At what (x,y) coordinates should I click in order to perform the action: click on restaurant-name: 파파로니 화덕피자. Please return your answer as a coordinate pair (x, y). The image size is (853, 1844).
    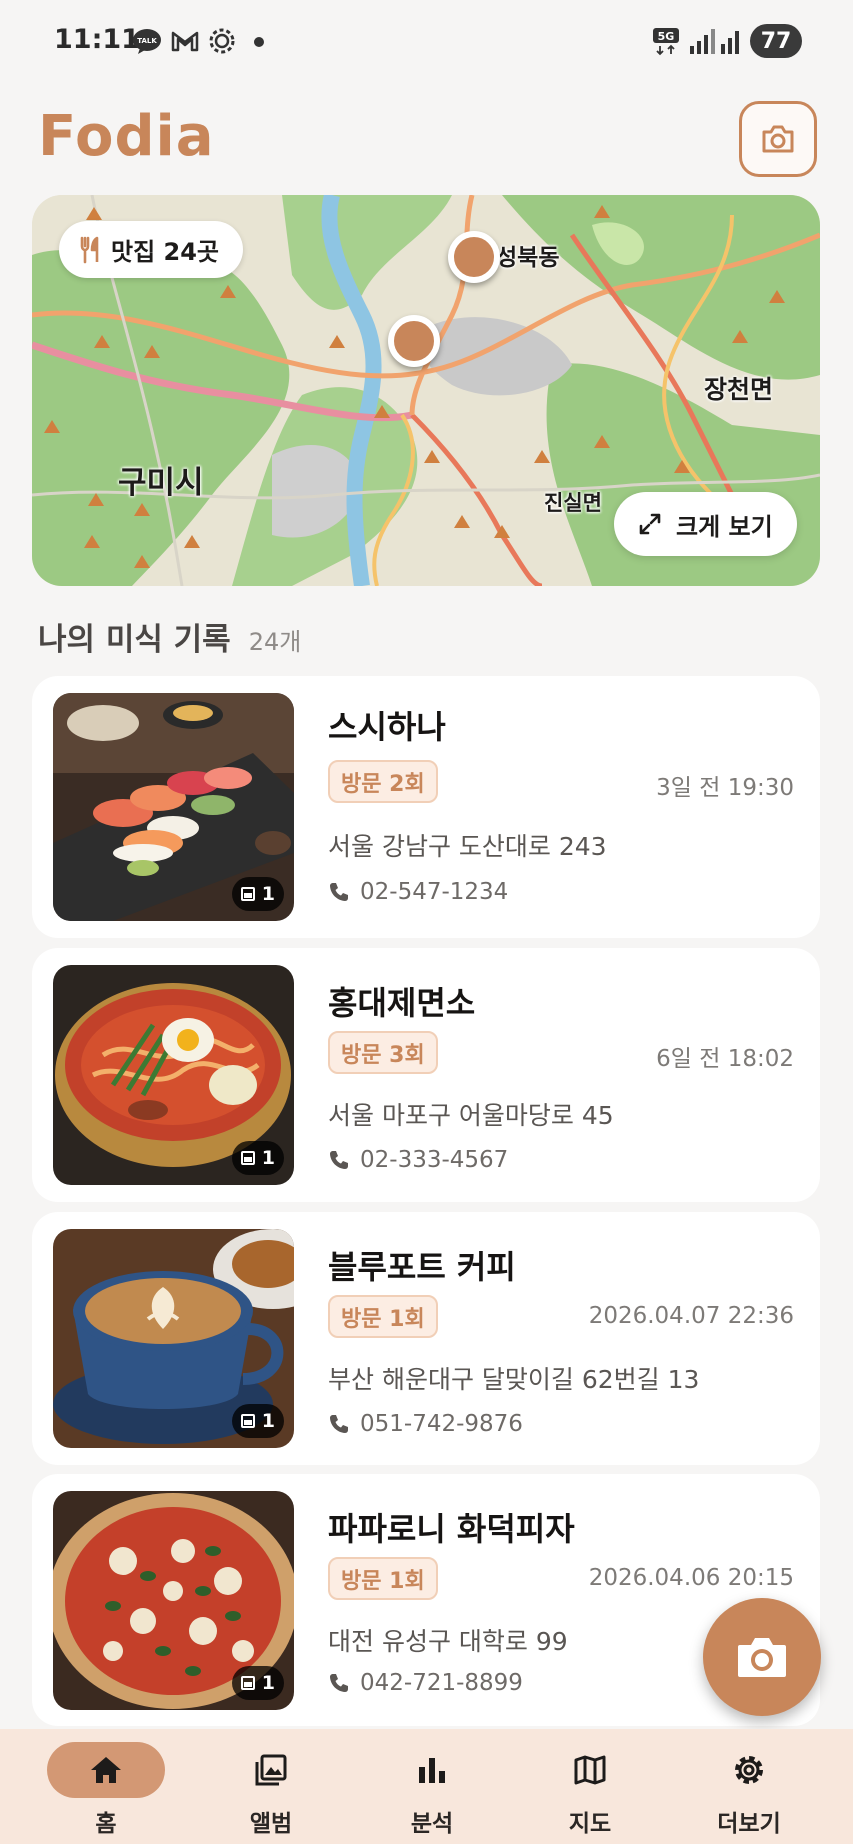
    Looking at the image, I should click on (451, 1529).